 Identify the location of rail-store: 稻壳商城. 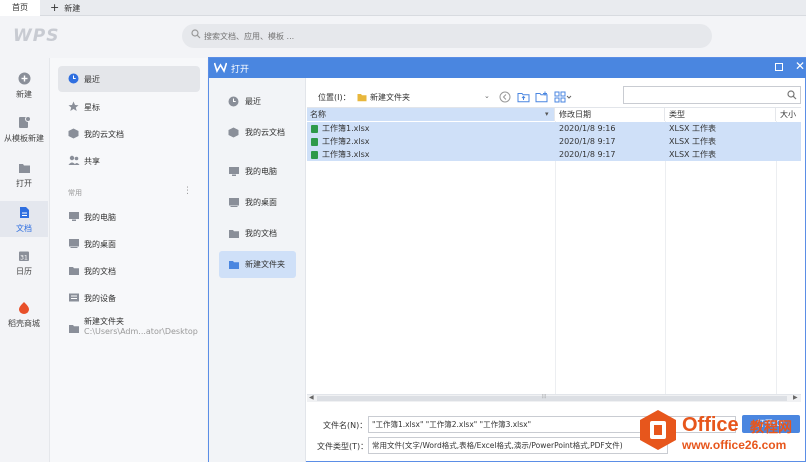
(24, 318).